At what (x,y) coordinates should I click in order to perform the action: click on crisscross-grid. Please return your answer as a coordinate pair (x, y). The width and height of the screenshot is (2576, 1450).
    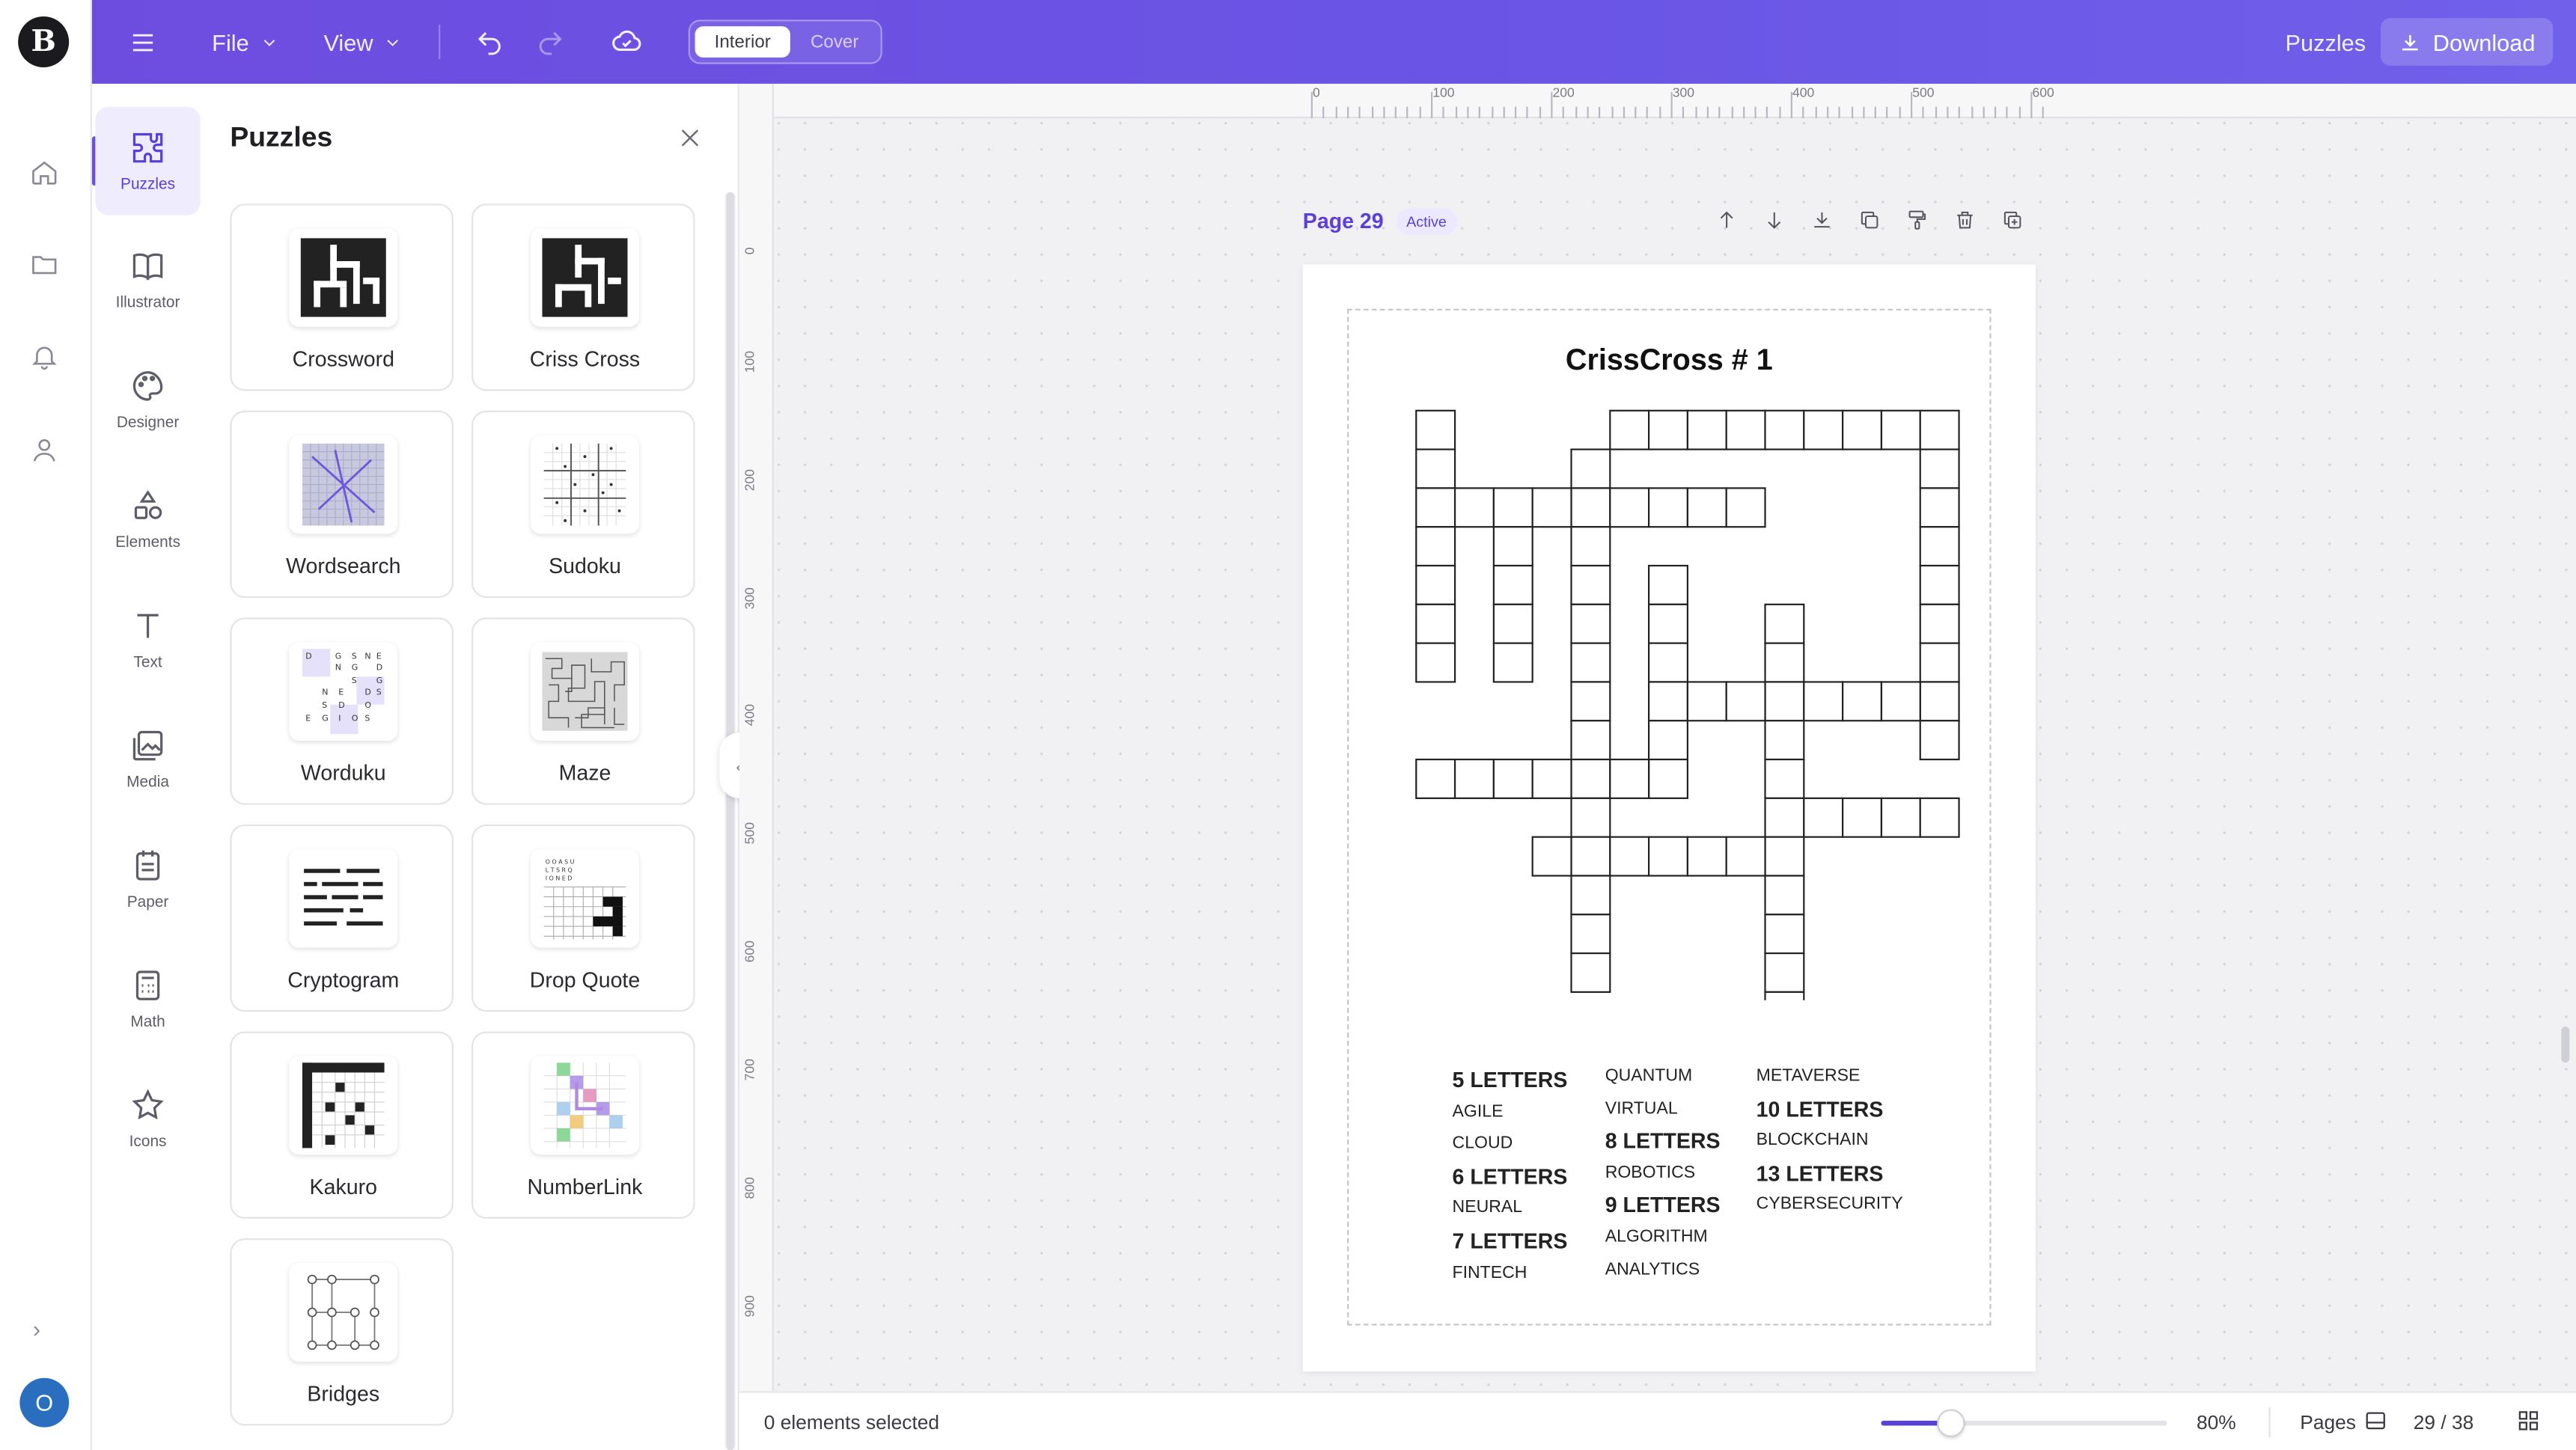
    Looking at the image, I should click on (1689, 704).